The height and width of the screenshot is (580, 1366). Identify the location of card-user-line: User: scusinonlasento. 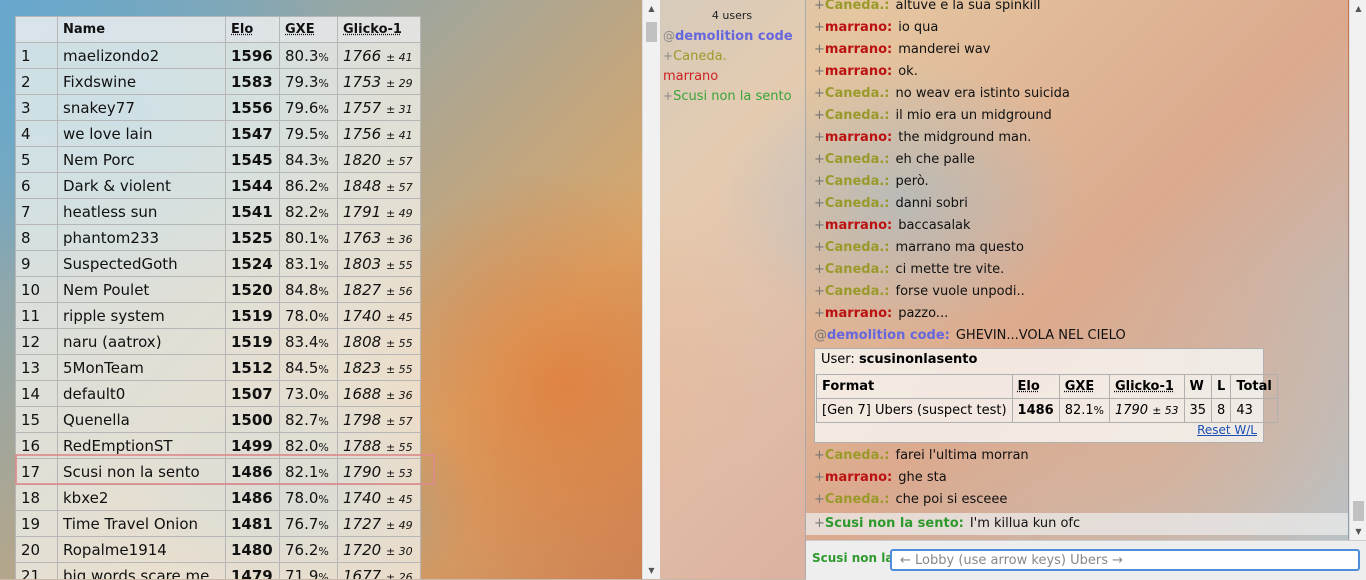
(899, 359).